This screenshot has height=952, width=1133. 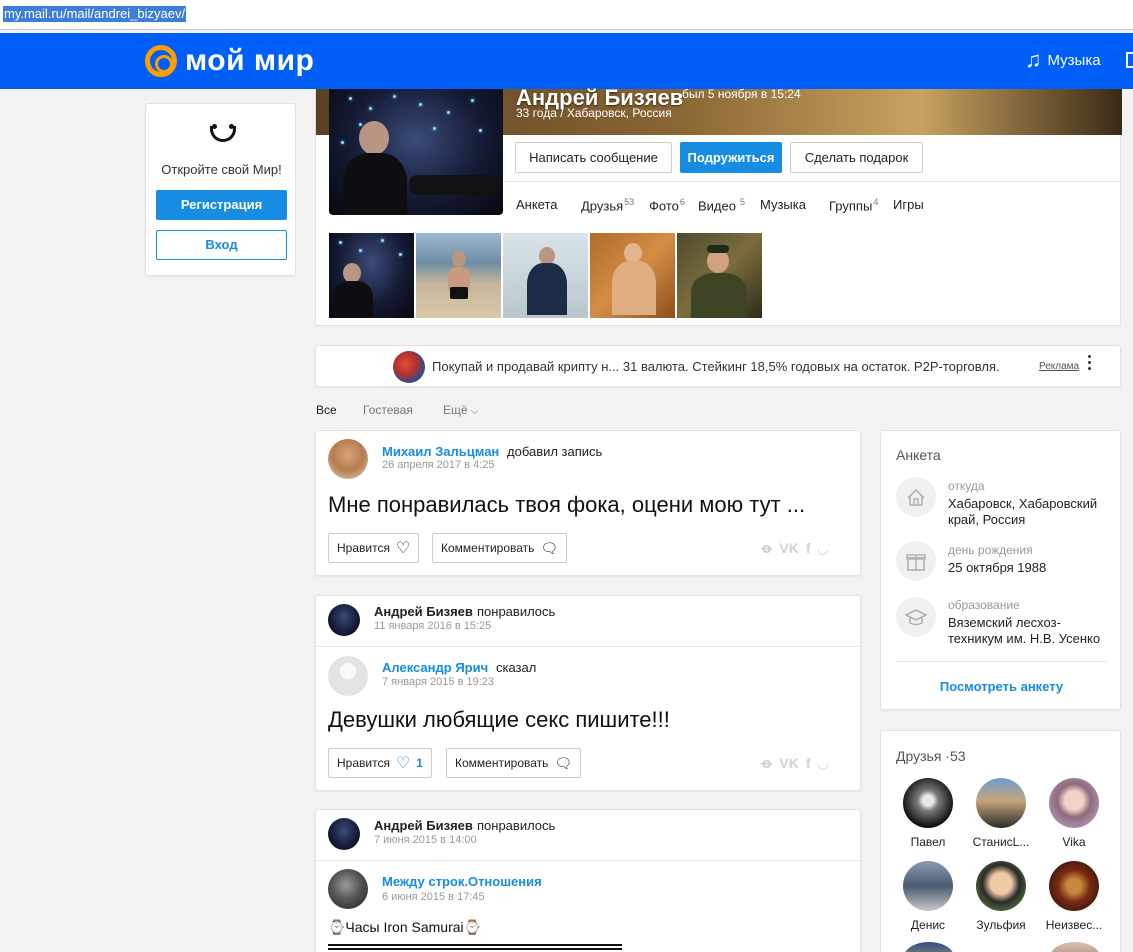 I want to click on register-card: Откройте свой Мир! Регистрация Вход, so click(x=220, y=189).